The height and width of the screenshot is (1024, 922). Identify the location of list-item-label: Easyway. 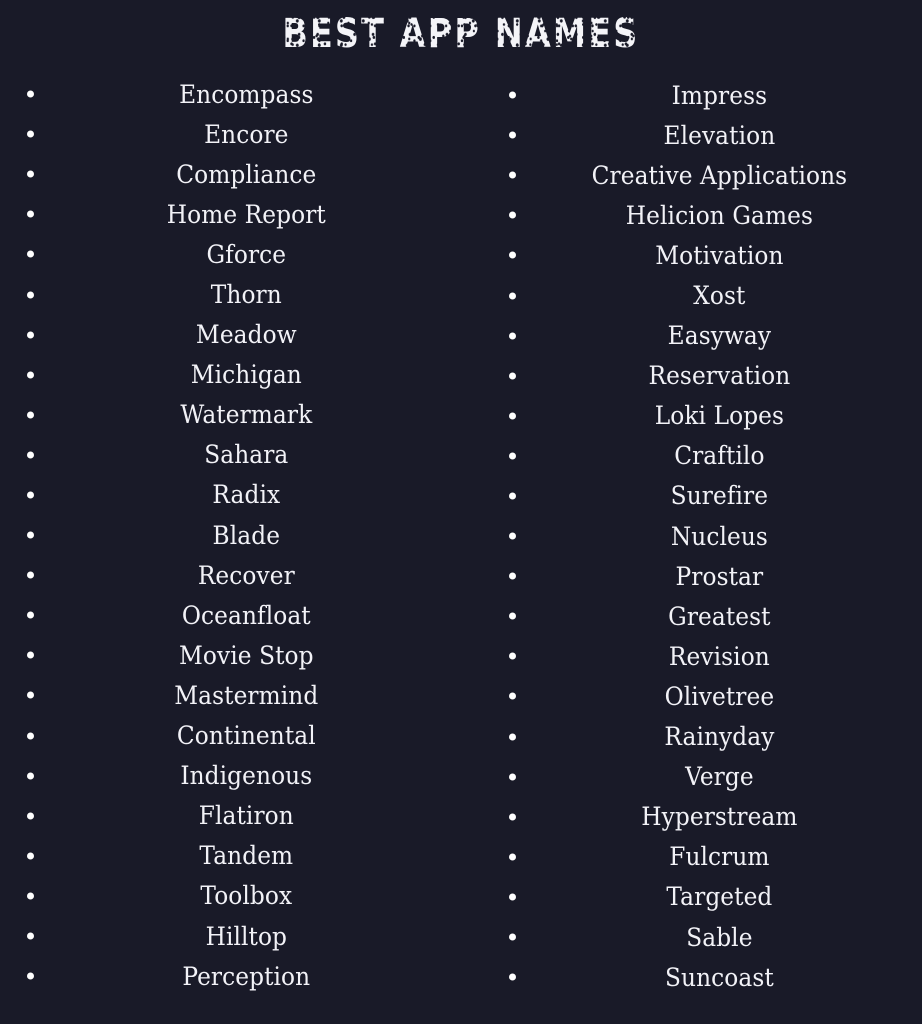
(719, 336).